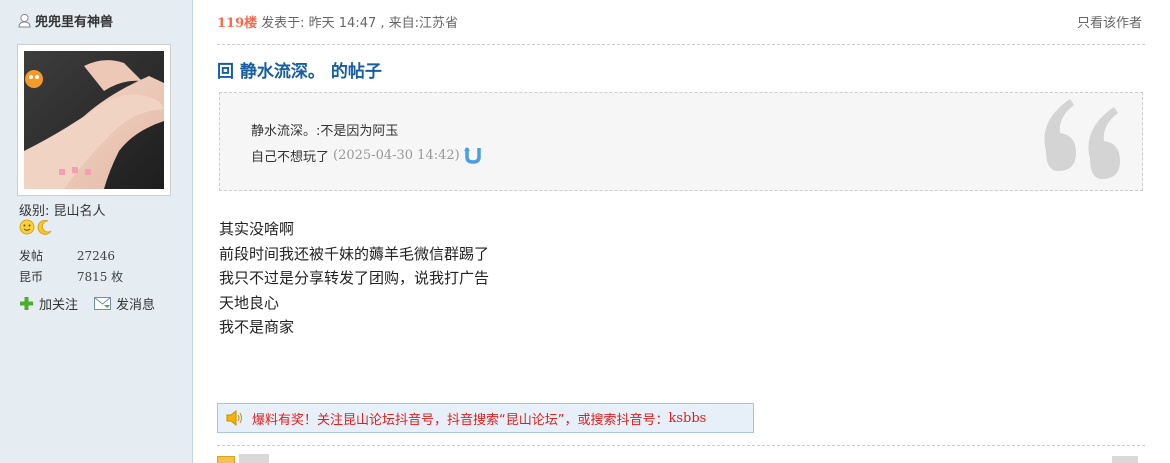  What do you see at coordinates (257, 229) in the screenshot?
I see `body-line: 其实没啥啊` at bounding box center [257, 229].